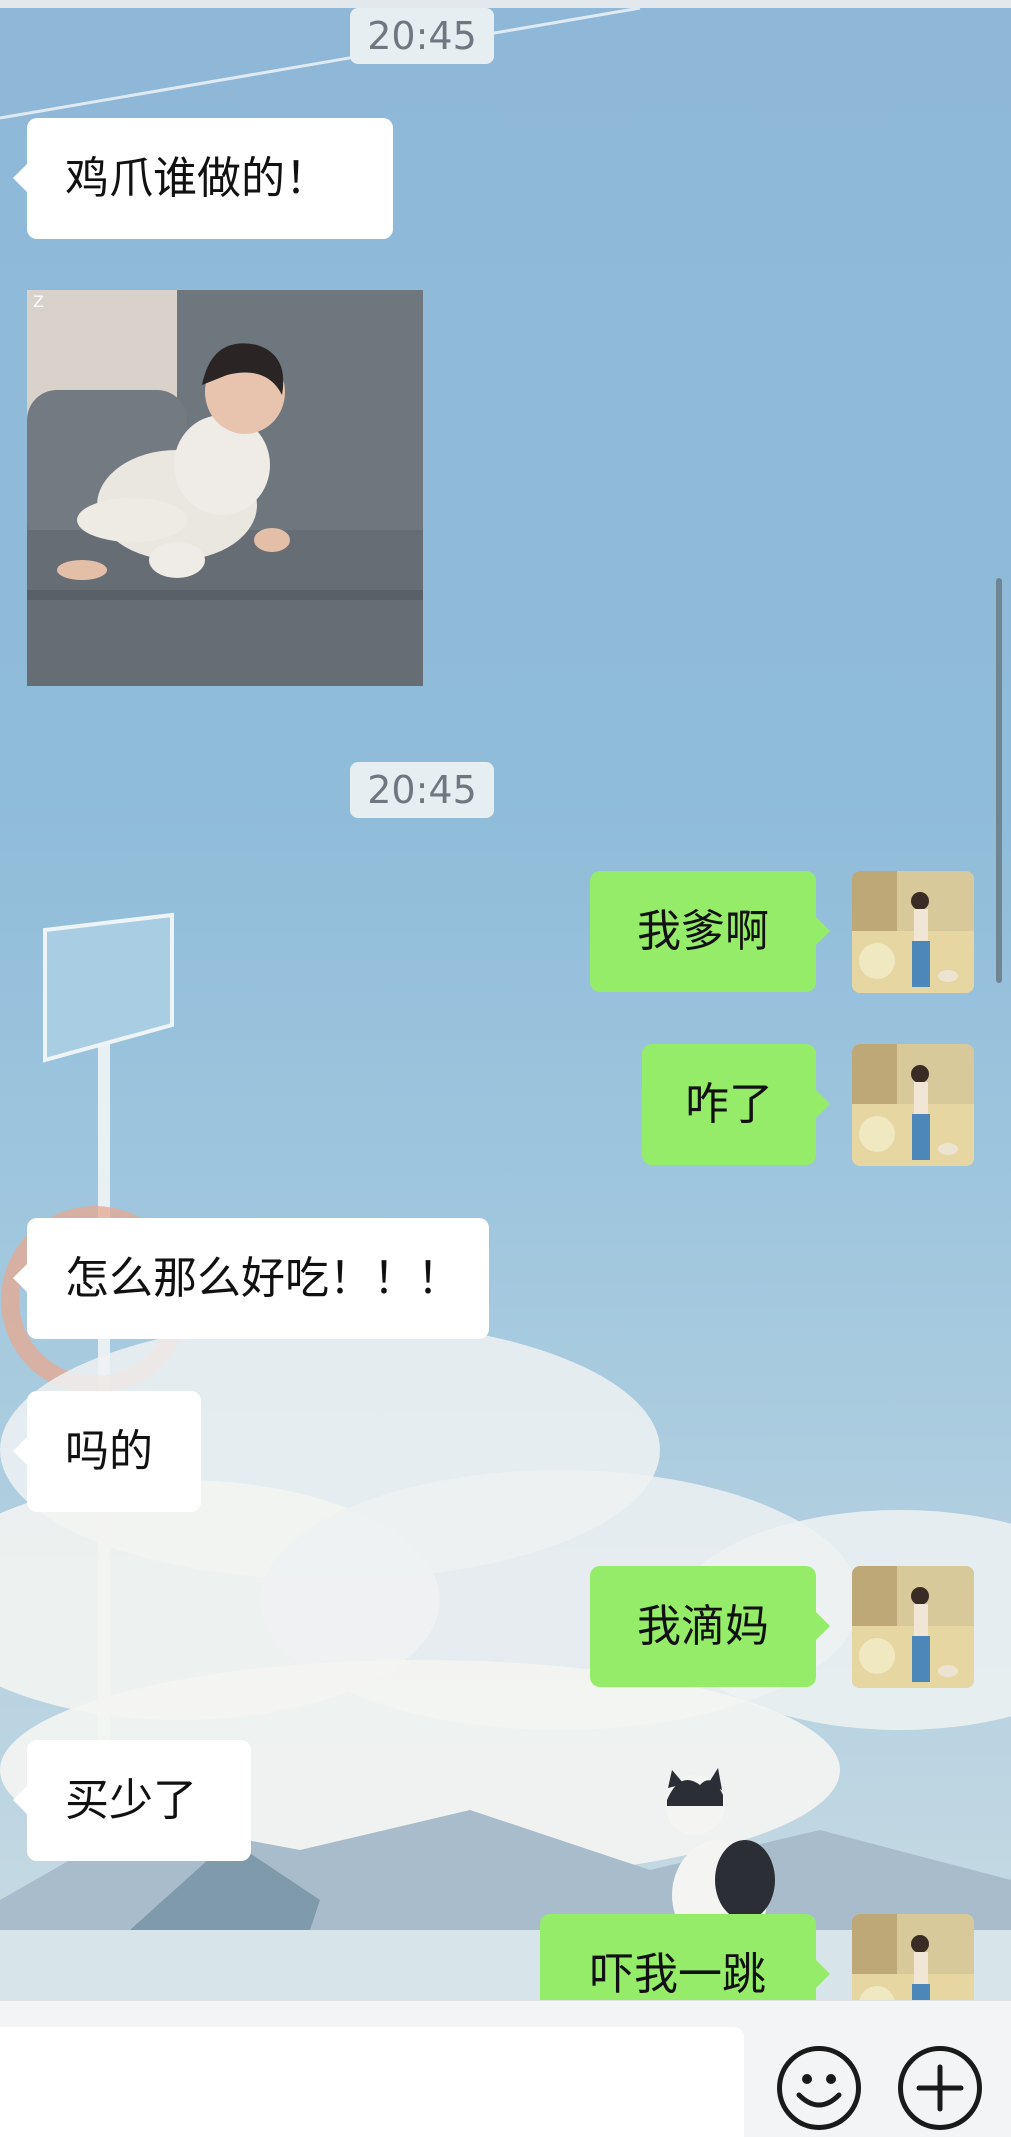 This screenshot has height=2137, width=1011. What do you see at coordinates (710, 1626) in the screenshot?
I see `sent-message: 我滴妈` at bounding box center [710, 1626].